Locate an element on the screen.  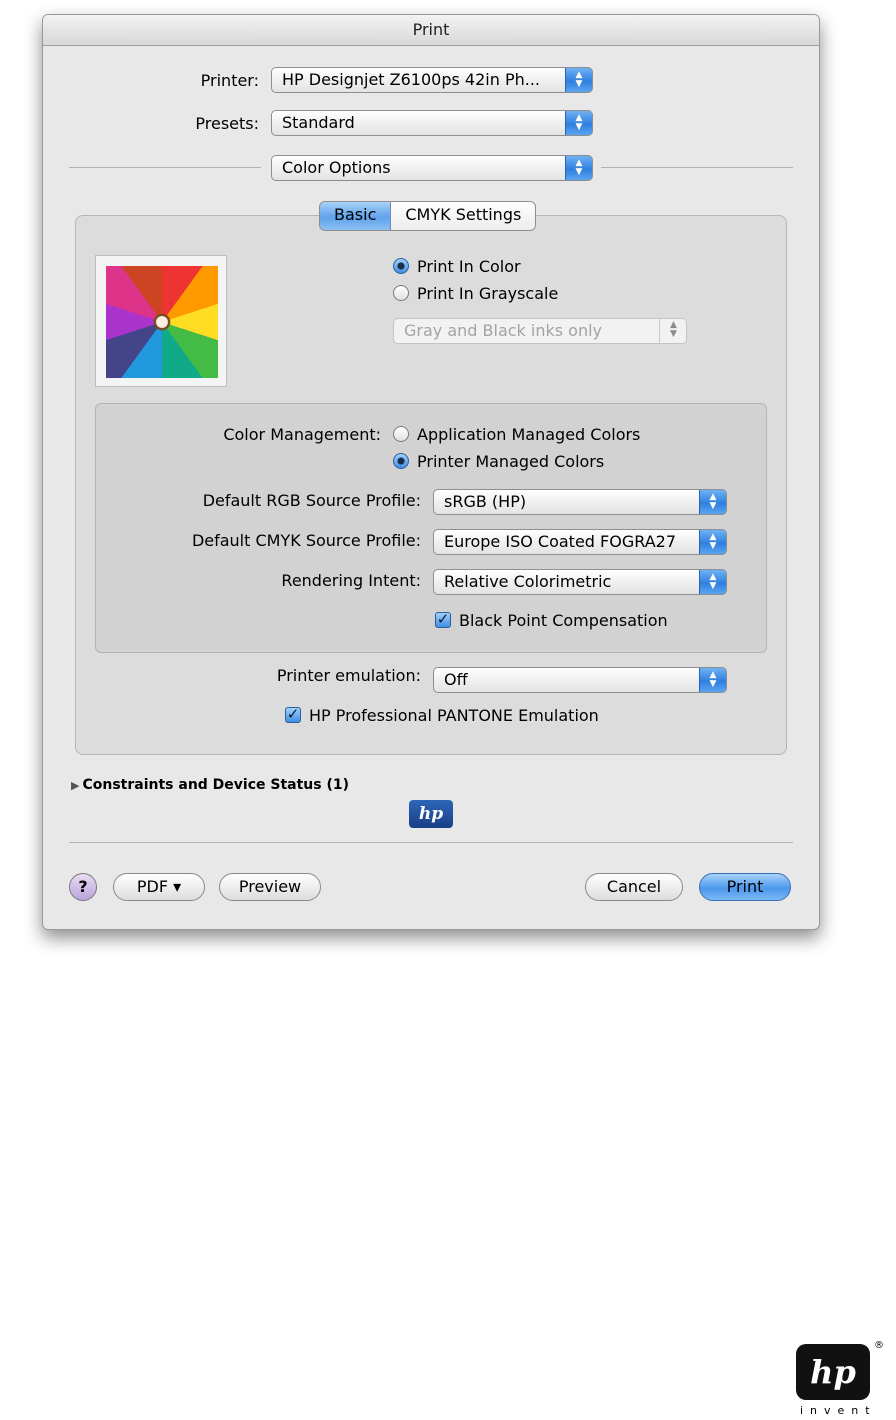
cancel-button: Cancel is located at coordinates (634, 887).